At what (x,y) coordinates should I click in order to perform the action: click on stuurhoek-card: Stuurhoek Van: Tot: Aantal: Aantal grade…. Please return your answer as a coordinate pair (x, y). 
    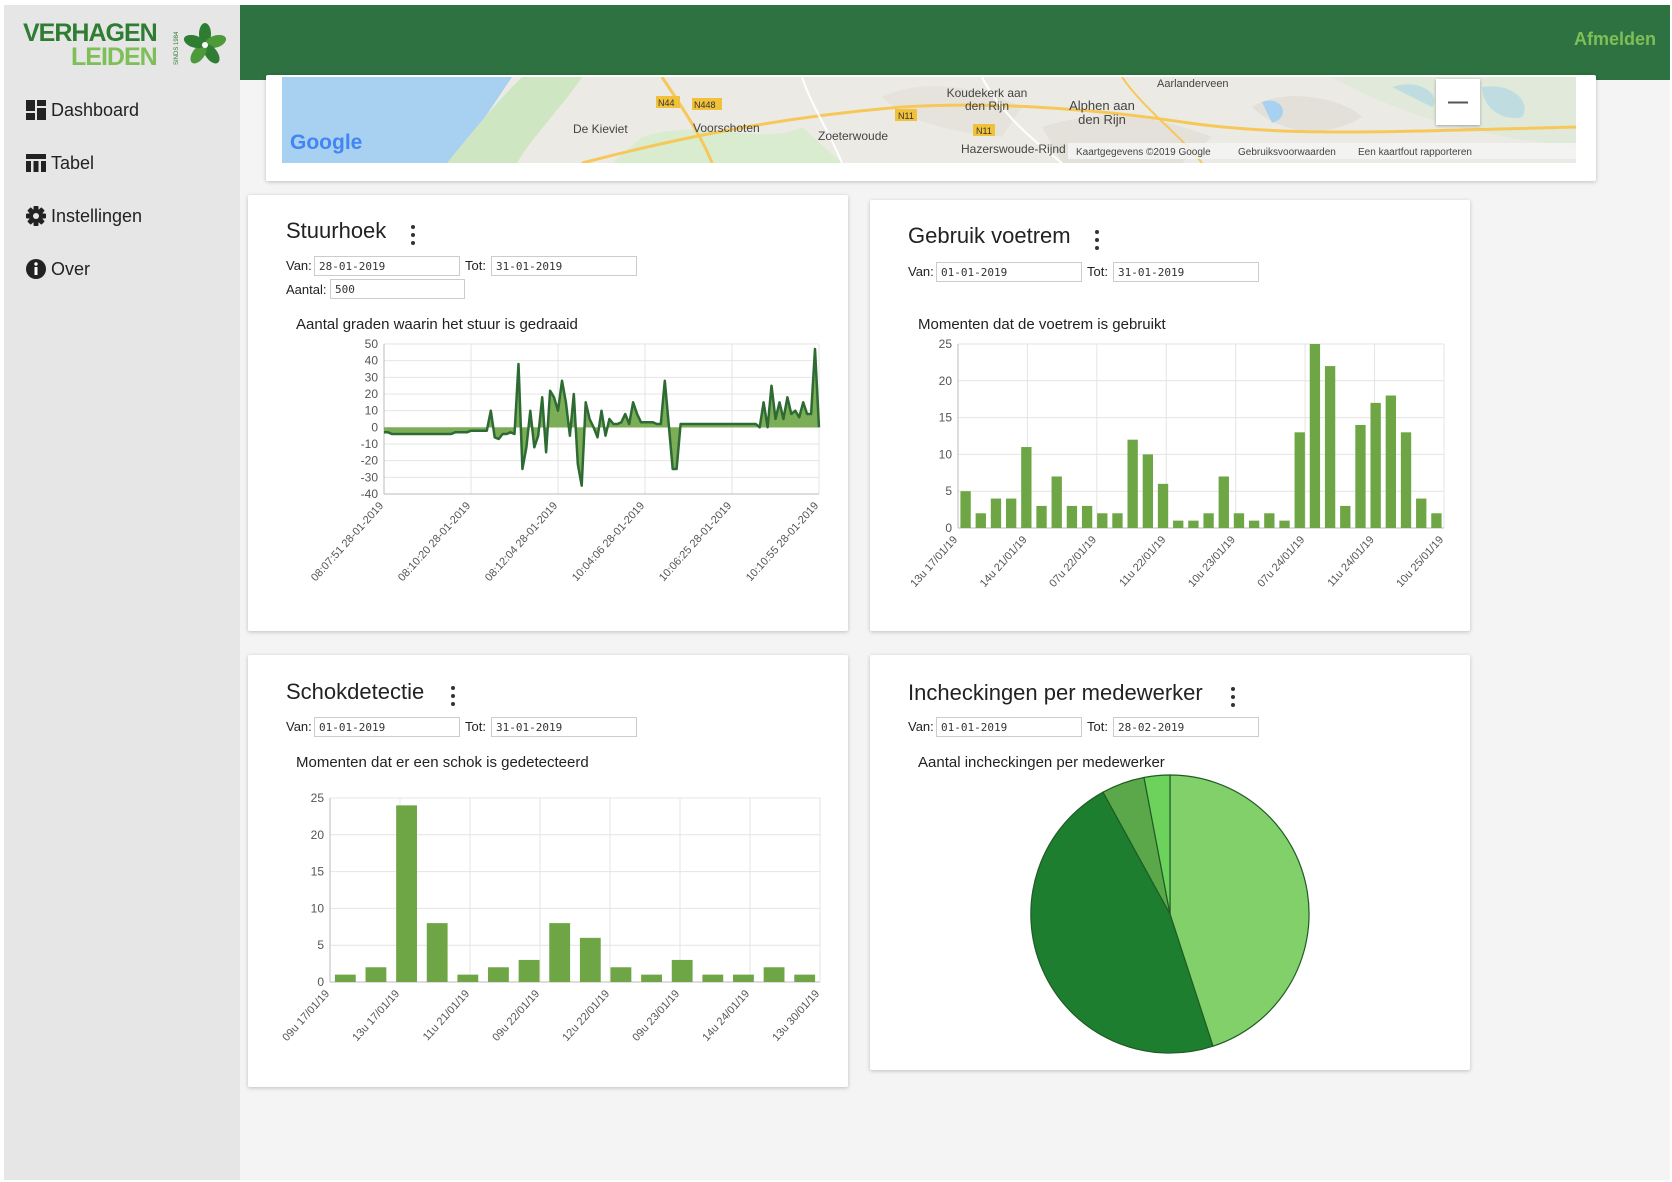
    Looking at the image, I should click on (548, 413).